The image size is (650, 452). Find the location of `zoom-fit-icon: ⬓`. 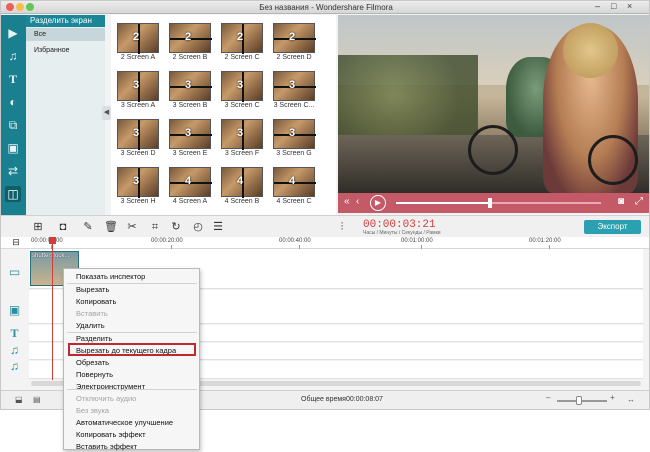

zoom-fit-icon: ⬓ is located at coordinates (19, 399).